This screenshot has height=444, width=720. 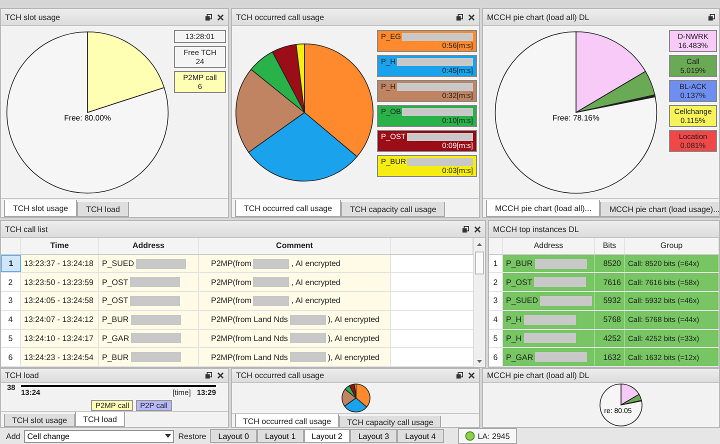 I want to click on table-cell: 8520, so click(x=612, y=263).